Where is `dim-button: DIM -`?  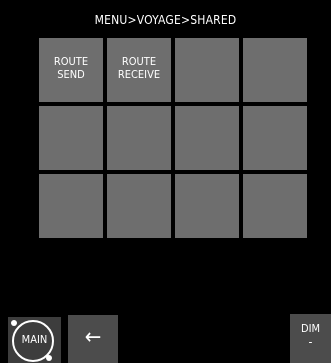
dim-button: DIM - is located at coordinates (310, 338).